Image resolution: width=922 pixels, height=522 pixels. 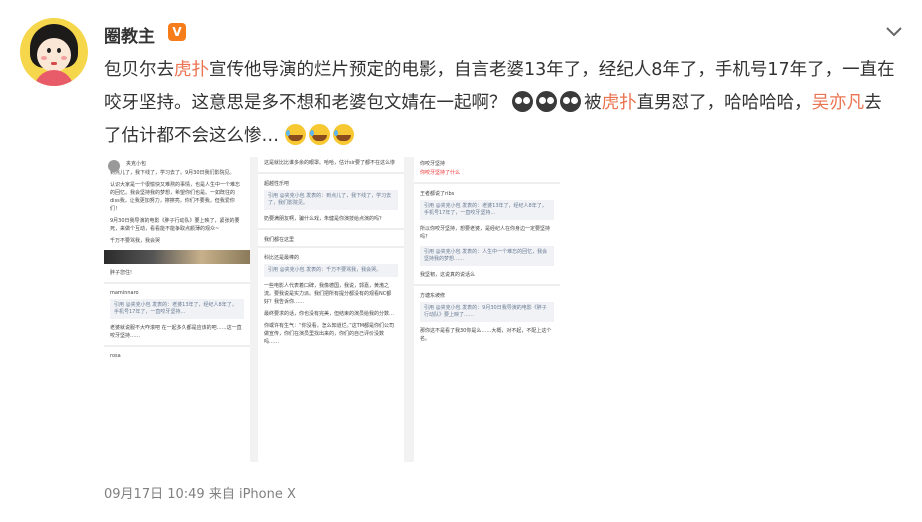 What do you see at coordinates (172, 173) in the screenshot?
I see `comment-text: 到点儿了，我下线了，学习去了。9月30日我们影院见。` at bounding box center [172, 173].